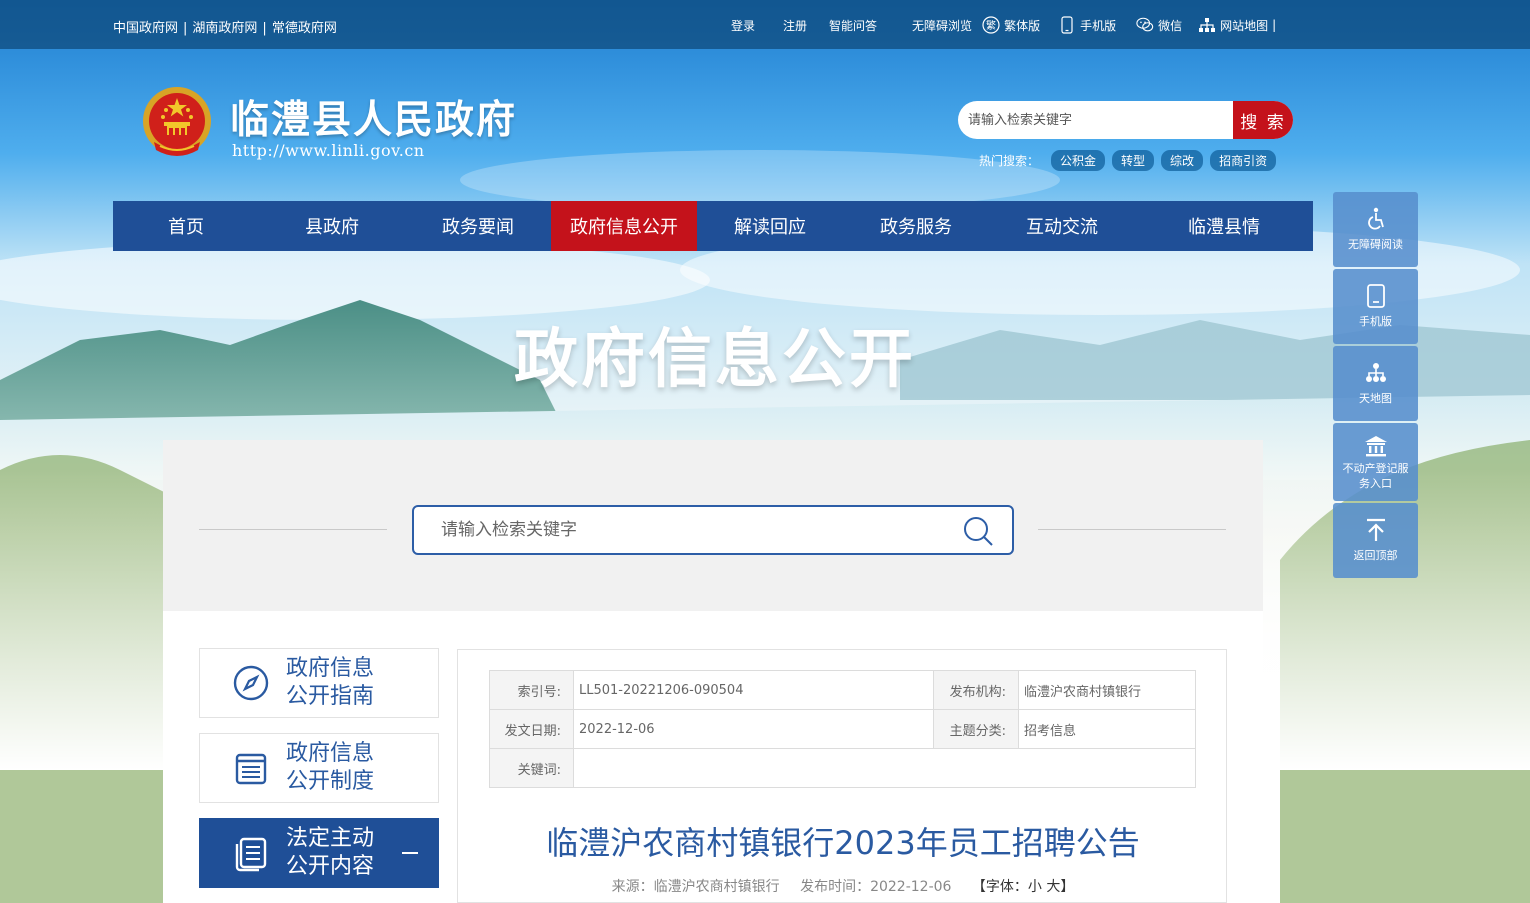 The image size is (1530, 903). What do you see at coordinates (1078, 160) in the screenshot?
I see `hot-tag: 公积金` at bounding box center [1078, 160].